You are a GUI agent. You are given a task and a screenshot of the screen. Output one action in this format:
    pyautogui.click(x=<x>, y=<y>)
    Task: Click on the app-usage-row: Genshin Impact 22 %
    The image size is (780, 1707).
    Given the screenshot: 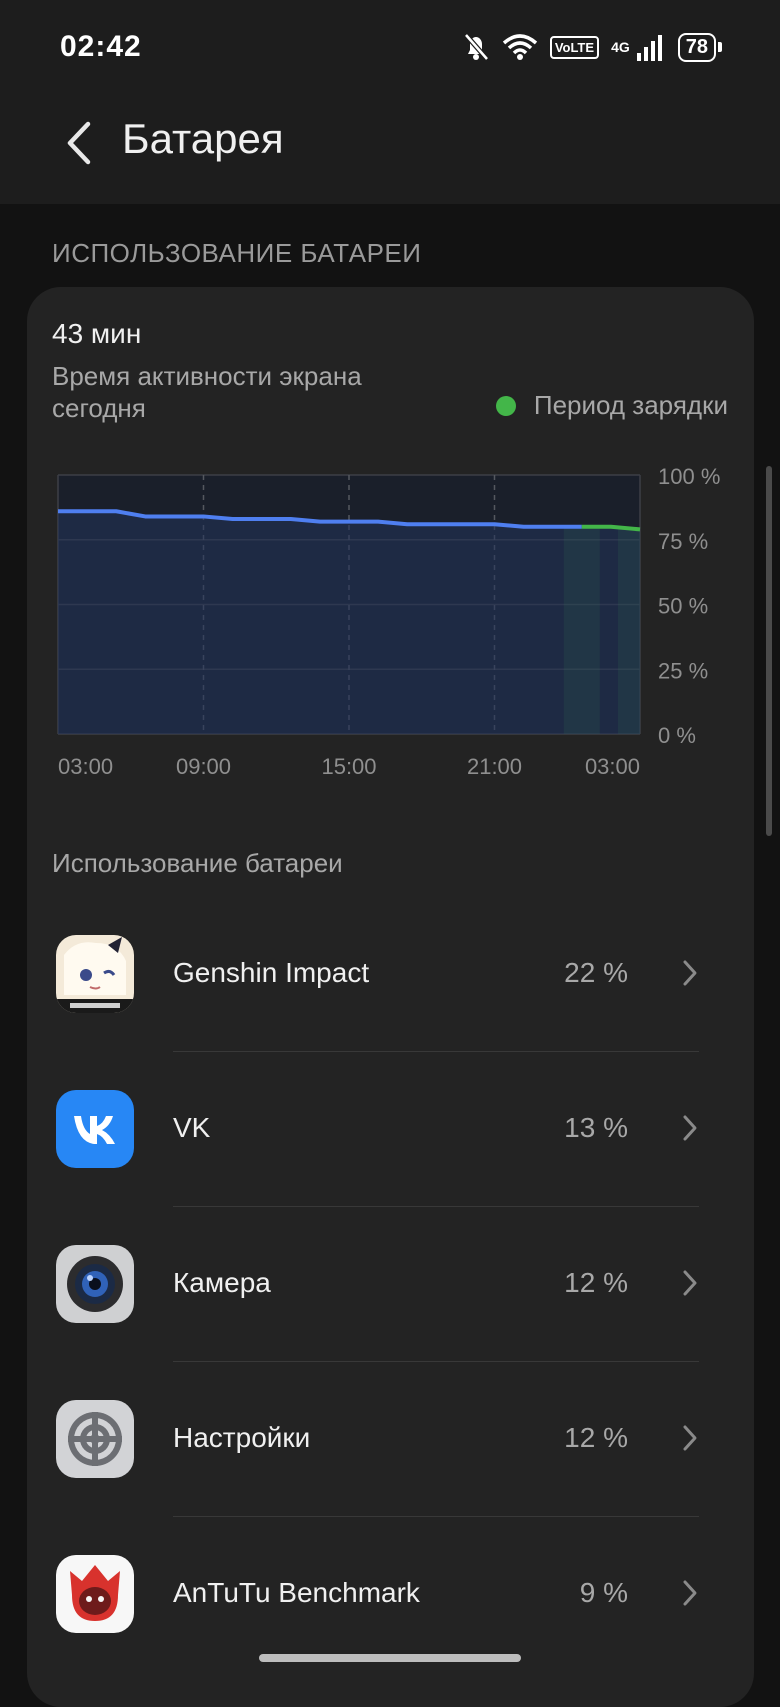 What is the action you would take?
    pyautogui.click(x=390, y=974)
    